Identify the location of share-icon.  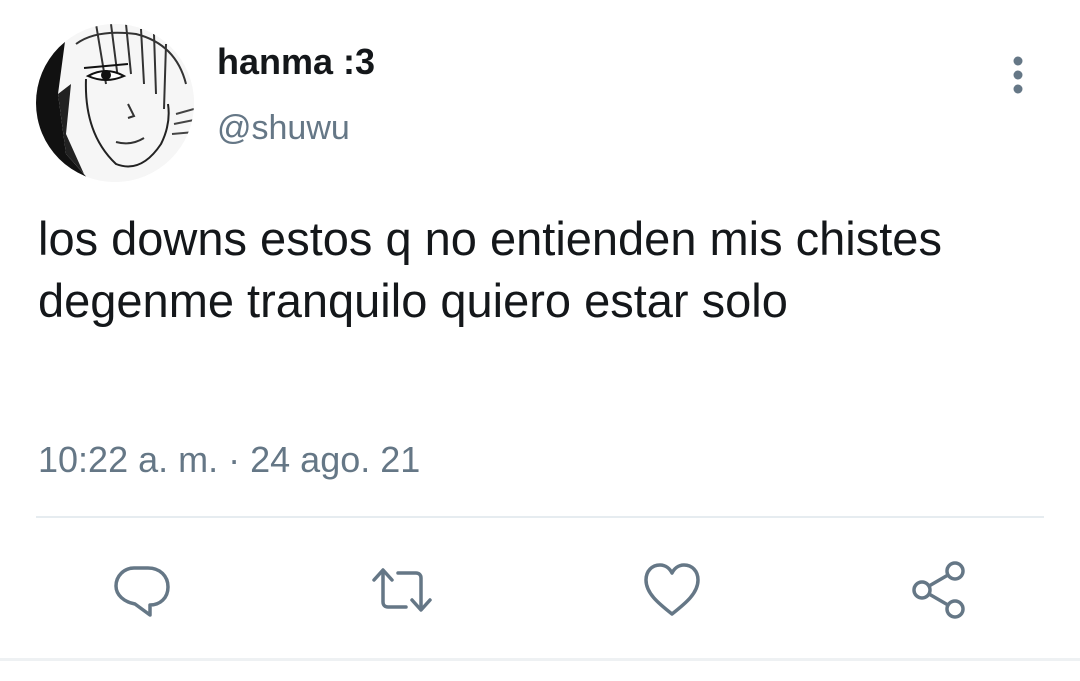
(938, 590).